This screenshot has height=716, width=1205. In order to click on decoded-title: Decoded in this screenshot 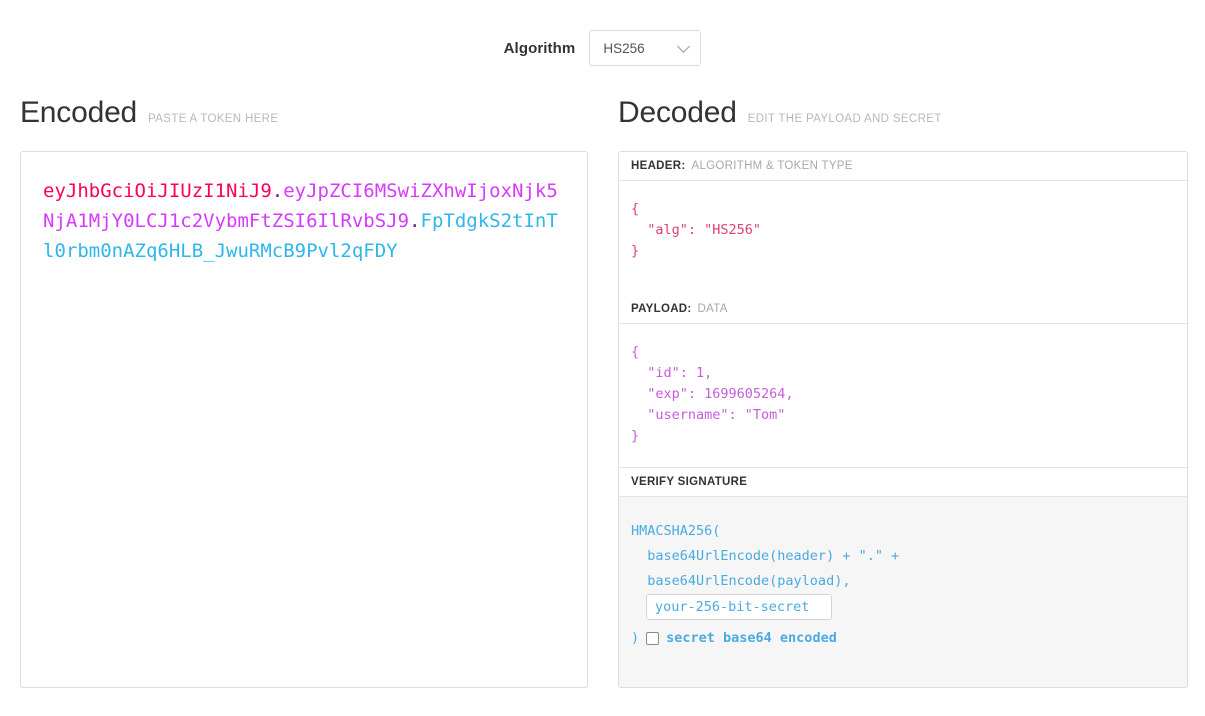, I will do `click(677, 112)`.